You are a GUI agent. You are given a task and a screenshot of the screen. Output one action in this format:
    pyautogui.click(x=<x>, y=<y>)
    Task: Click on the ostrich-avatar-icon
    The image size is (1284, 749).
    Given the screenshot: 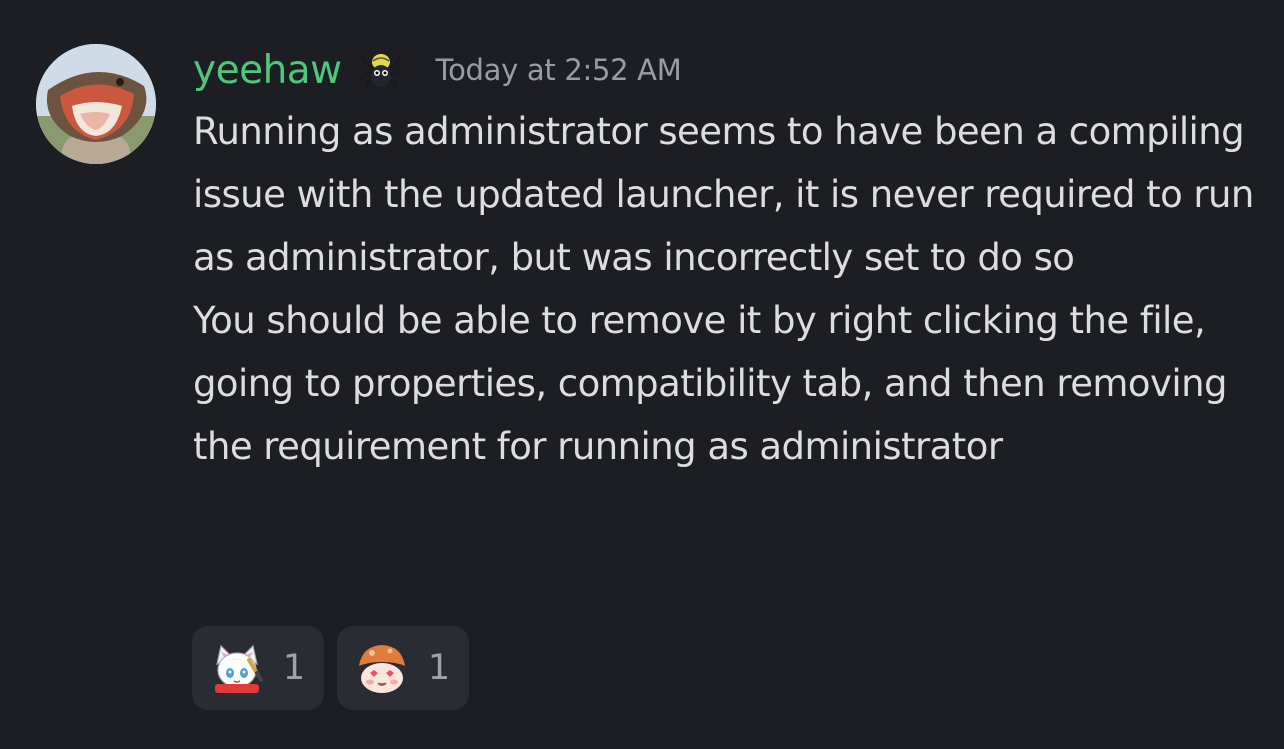 What is the action you would take?
    pyautogui.click(x=96, y=104)
    